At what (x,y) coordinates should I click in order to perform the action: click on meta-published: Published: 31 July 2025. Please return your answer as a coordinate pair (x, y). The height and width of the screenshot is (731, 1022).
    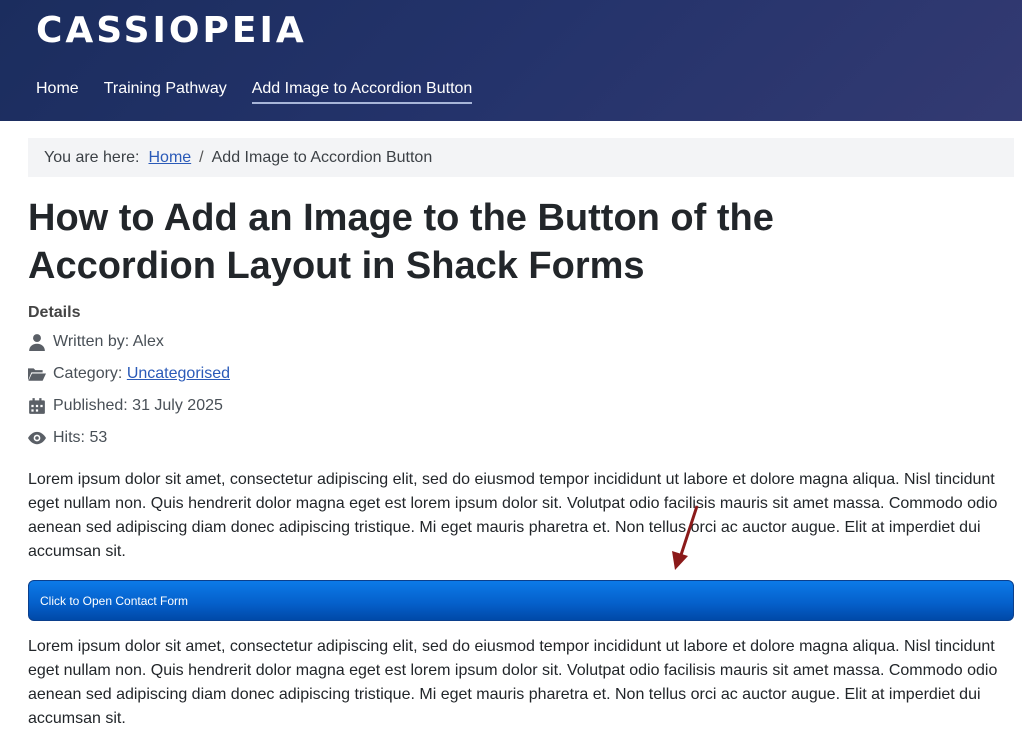
    Looking at the image, I should click on (525, 406).